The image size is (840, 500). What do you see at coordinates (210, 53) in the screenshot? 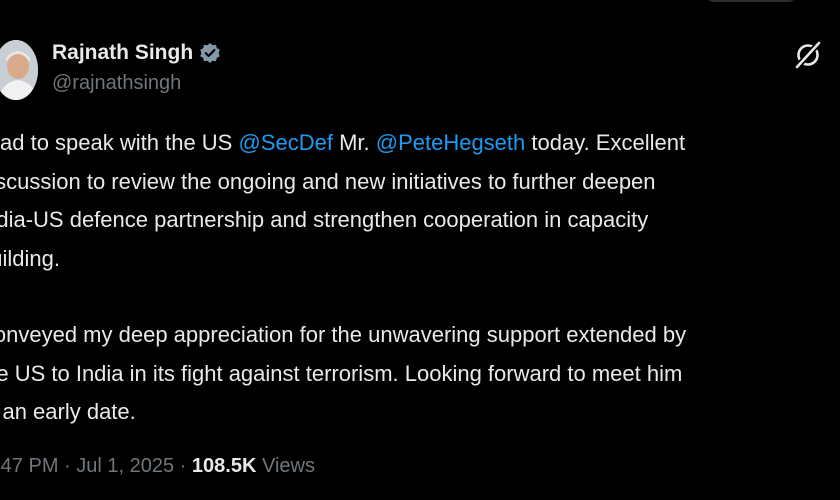
I see `verified-badge-icon` at bounding box center [210, 53].